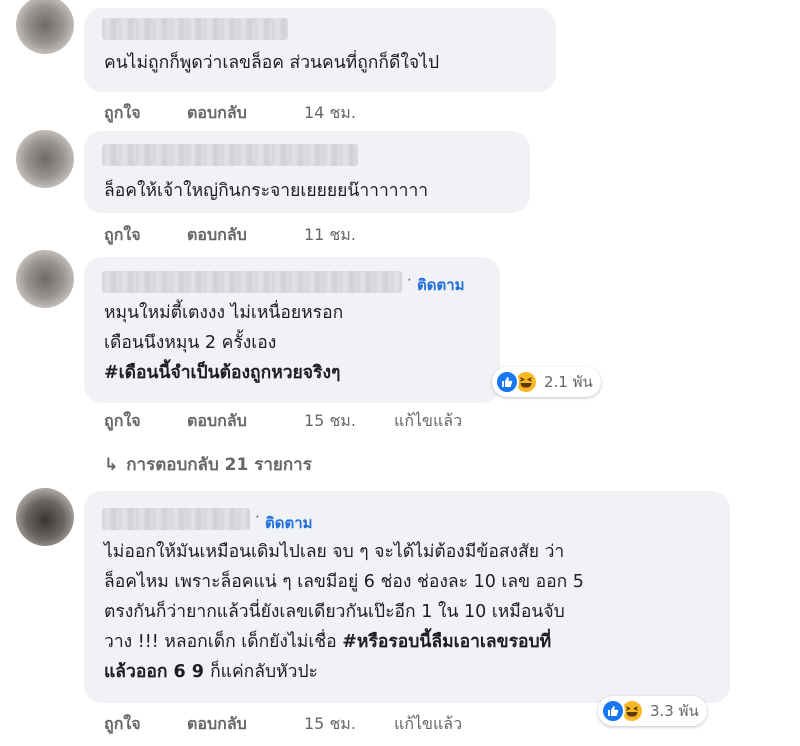 Image resolution: width=800 pixels, height=746 pixels. What do you see at coordinates (307, 172) in the screenshot?
I see `comment-bubble: ล็อคให้เจ้าใหญ่กินกระจายเยยยยน๊าาาาาาา` at bounding box center [307, 172].